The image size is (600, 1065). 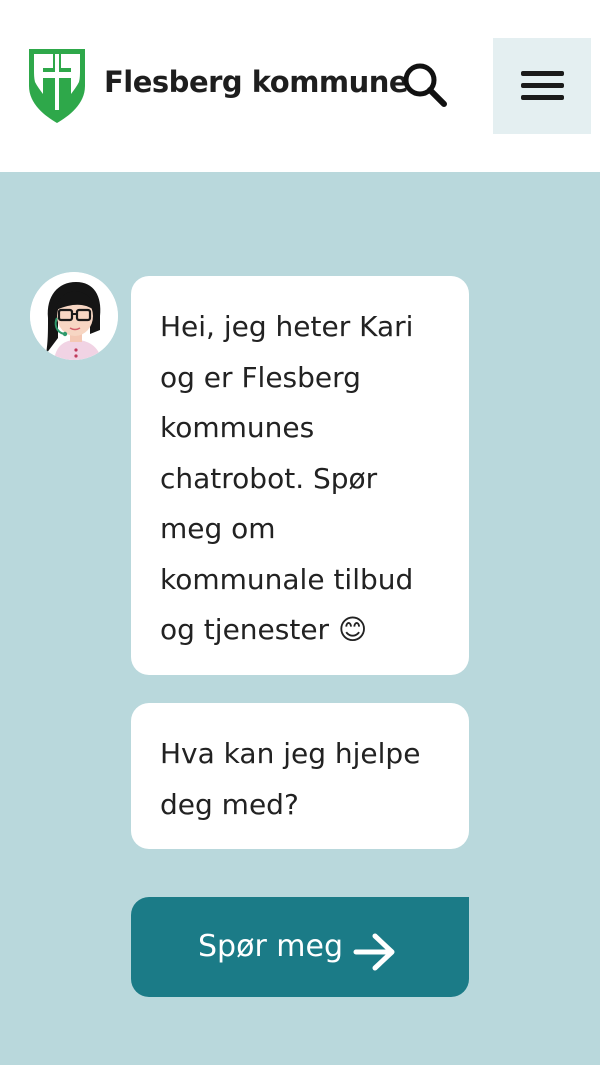 What do you see at coordinates (57, 86) in the screenshot?
I see `flesberg-logo-icon` at bounding box center [57, 86].